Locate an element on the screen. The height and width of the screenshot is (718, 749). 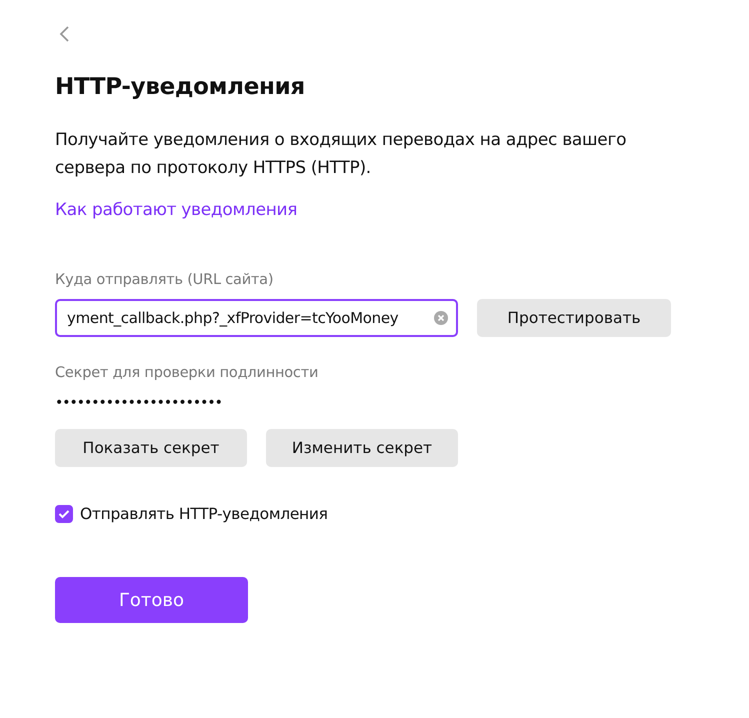
description: Получайте уведомления о входящих переводах на адрес вашего сервера по протоколу HTTPS (HTTP). is located at coordinates (341, 154).